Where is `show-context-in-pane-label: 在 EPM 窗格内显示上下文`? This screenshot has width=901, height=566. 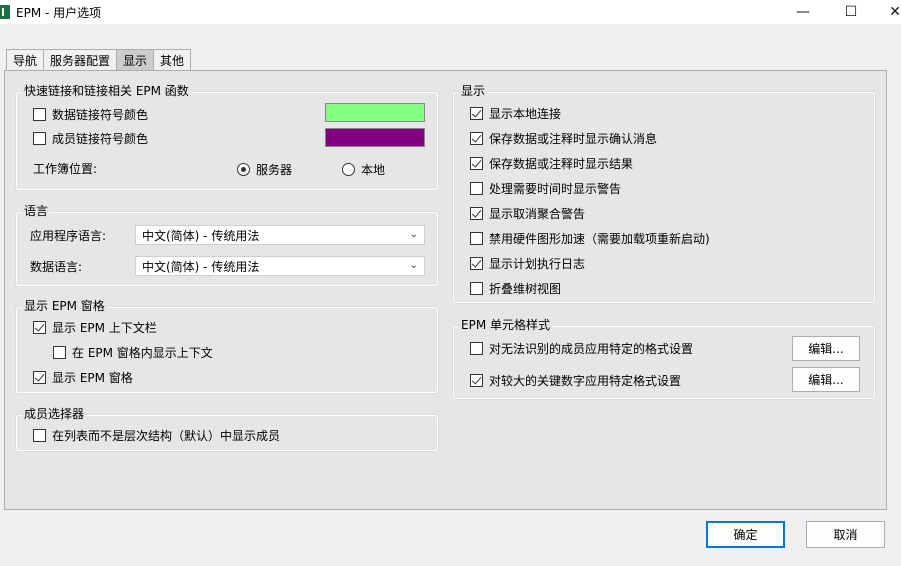 show-context-in-pane-label: 在 EPM 窗格内显示上下文 is located at coordinates (142, 352).